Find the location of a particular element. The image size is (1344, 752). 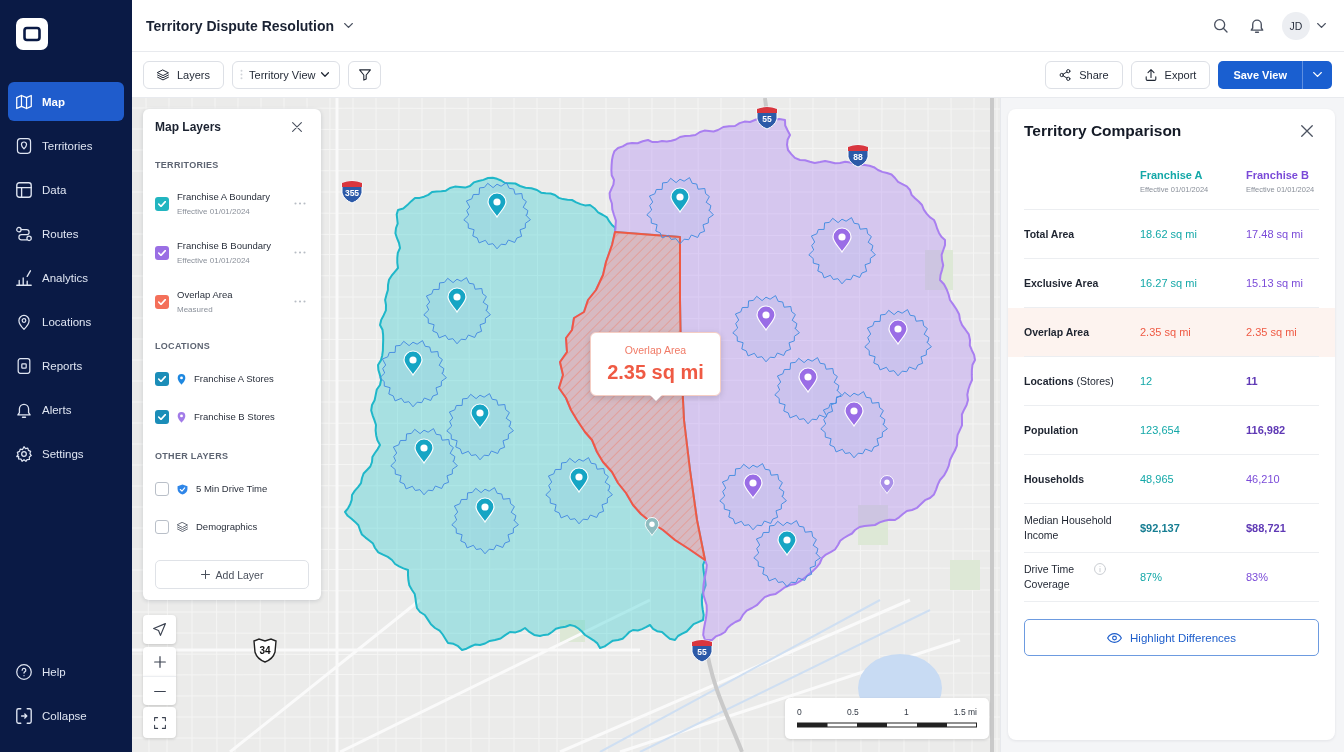

layer-subtitle: Measured is located at coordinates (195, 309).